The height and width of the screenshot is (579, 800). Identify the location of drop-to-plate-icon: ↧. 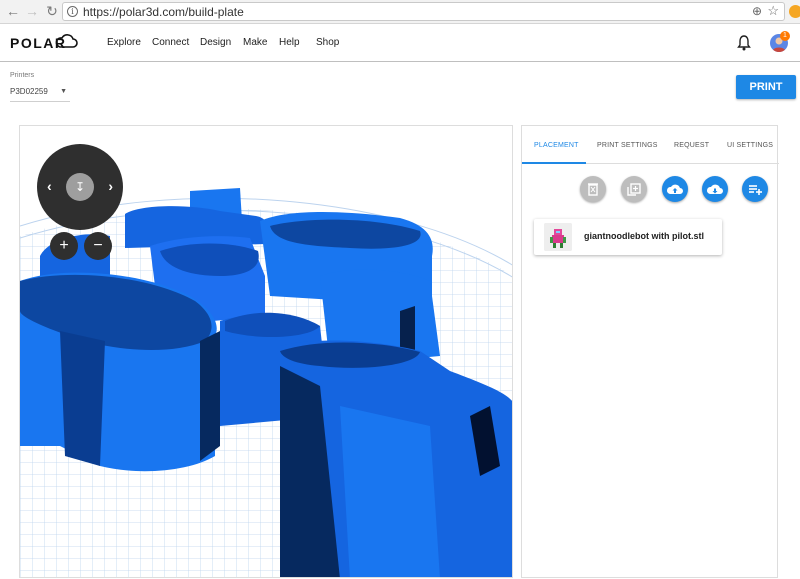
(80, 187).